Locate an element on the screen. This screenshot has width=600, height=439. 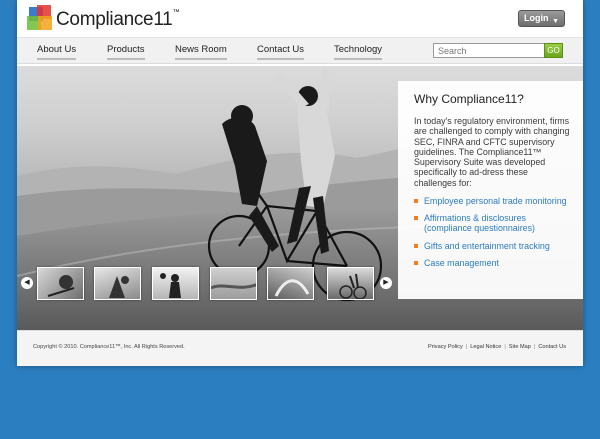
go-button: GO is located at coordinates (553, 50).